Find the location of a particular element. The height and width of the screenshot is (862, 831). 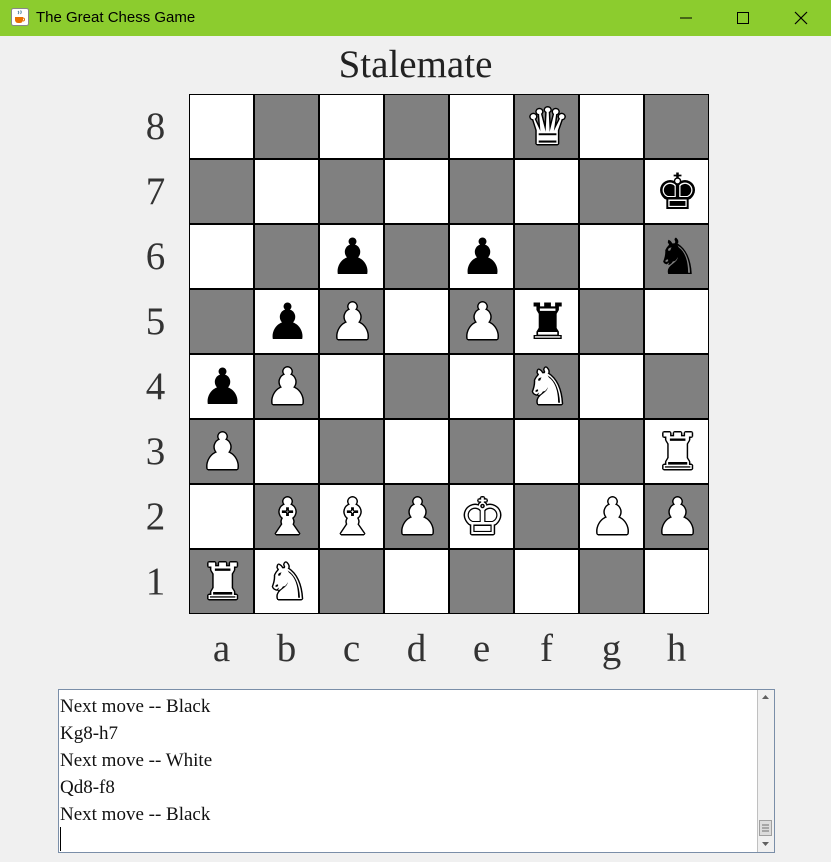

square-e2: ♚ is located at coordinates (481, 516).